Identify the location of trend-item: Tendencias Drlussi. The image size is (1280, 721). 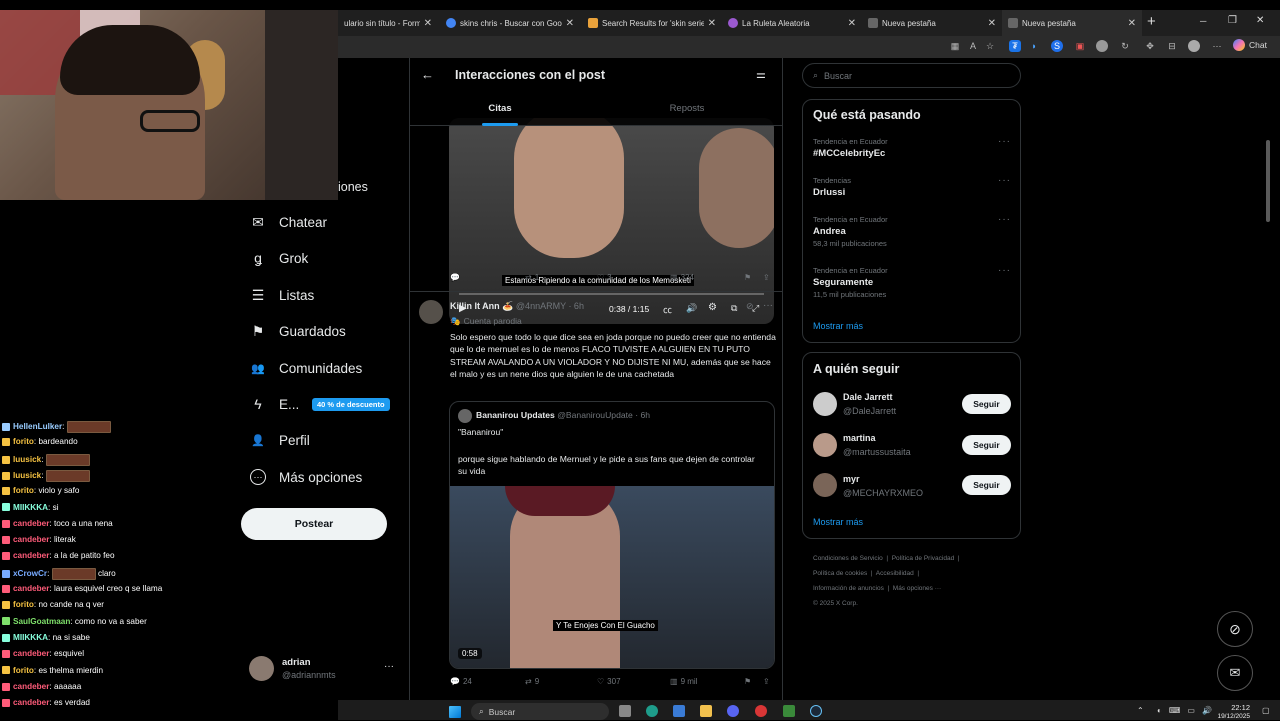
(913, 194).